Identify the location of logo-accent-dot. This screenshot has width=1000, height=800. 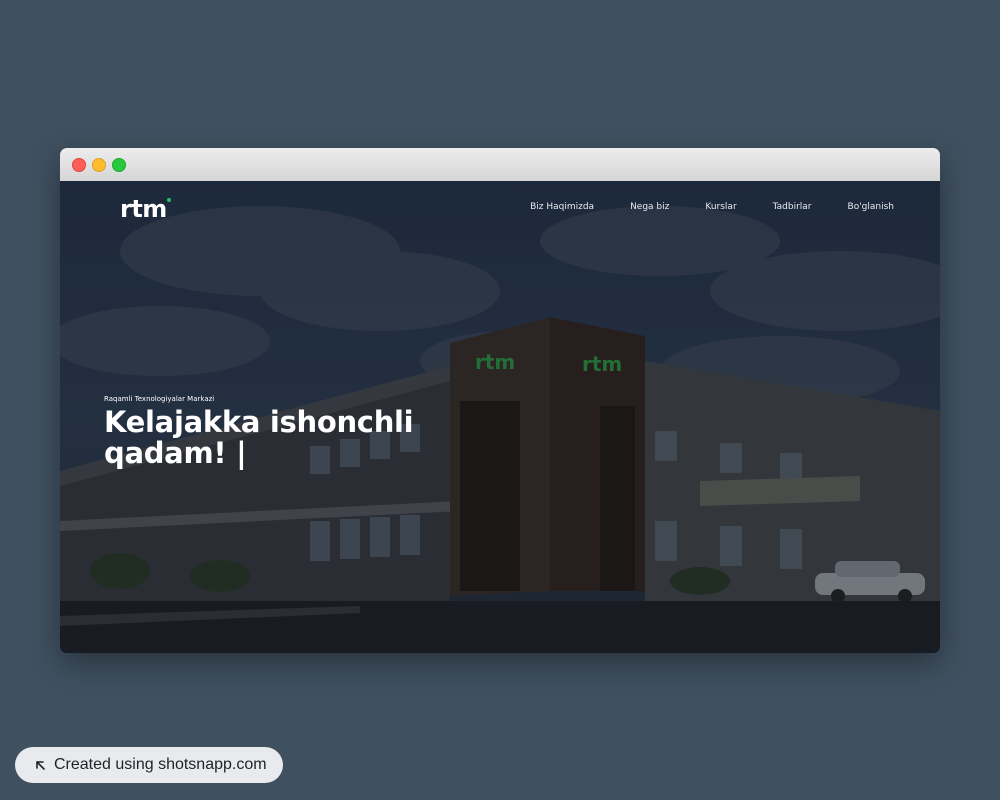
(168, 200).